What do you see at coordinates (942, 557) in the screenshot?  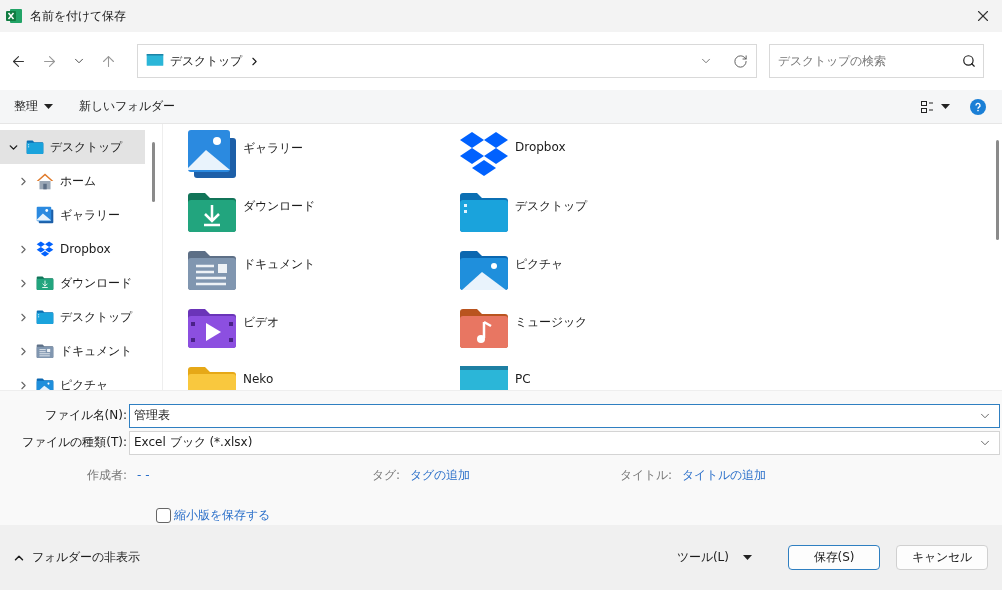 I see `cancel-button: キャンセル` at bounding box center [942, 557].